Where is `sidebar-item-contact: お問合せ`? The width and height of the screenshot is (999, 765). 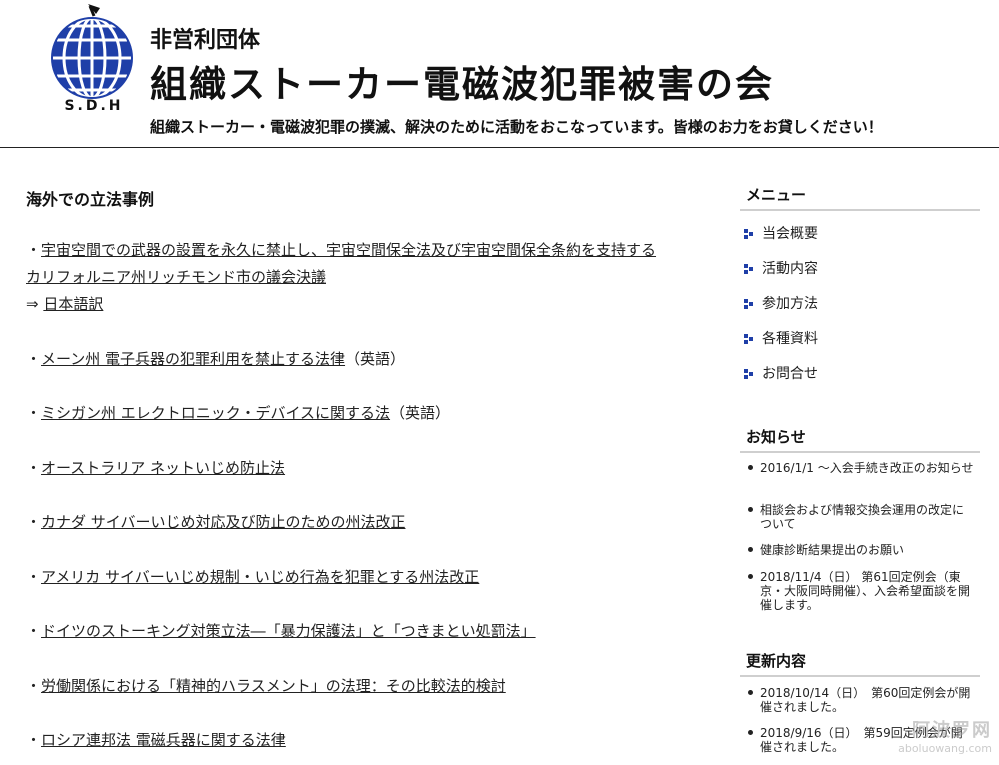 sidebar-item-contact: お問合せ is located at coordinates (860, 376).